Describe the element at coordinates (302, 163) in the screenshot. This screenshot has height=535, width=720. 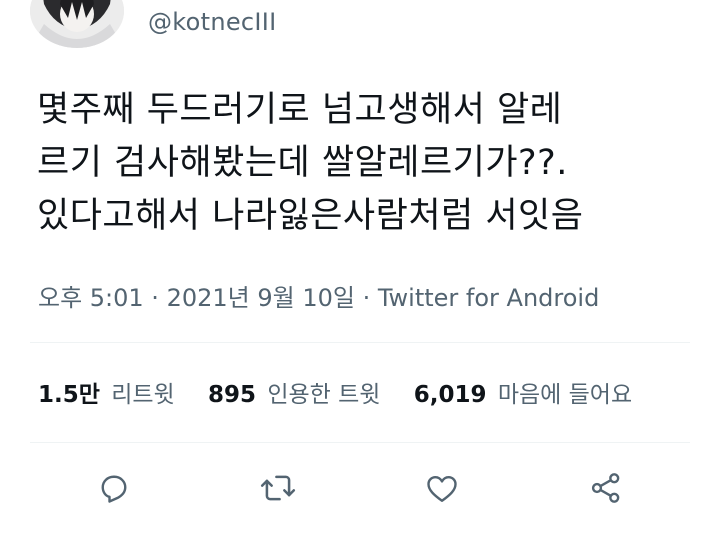
I see `tweet-line: 르기 검사해봤는데 쌀알레르기가??.` at that location.